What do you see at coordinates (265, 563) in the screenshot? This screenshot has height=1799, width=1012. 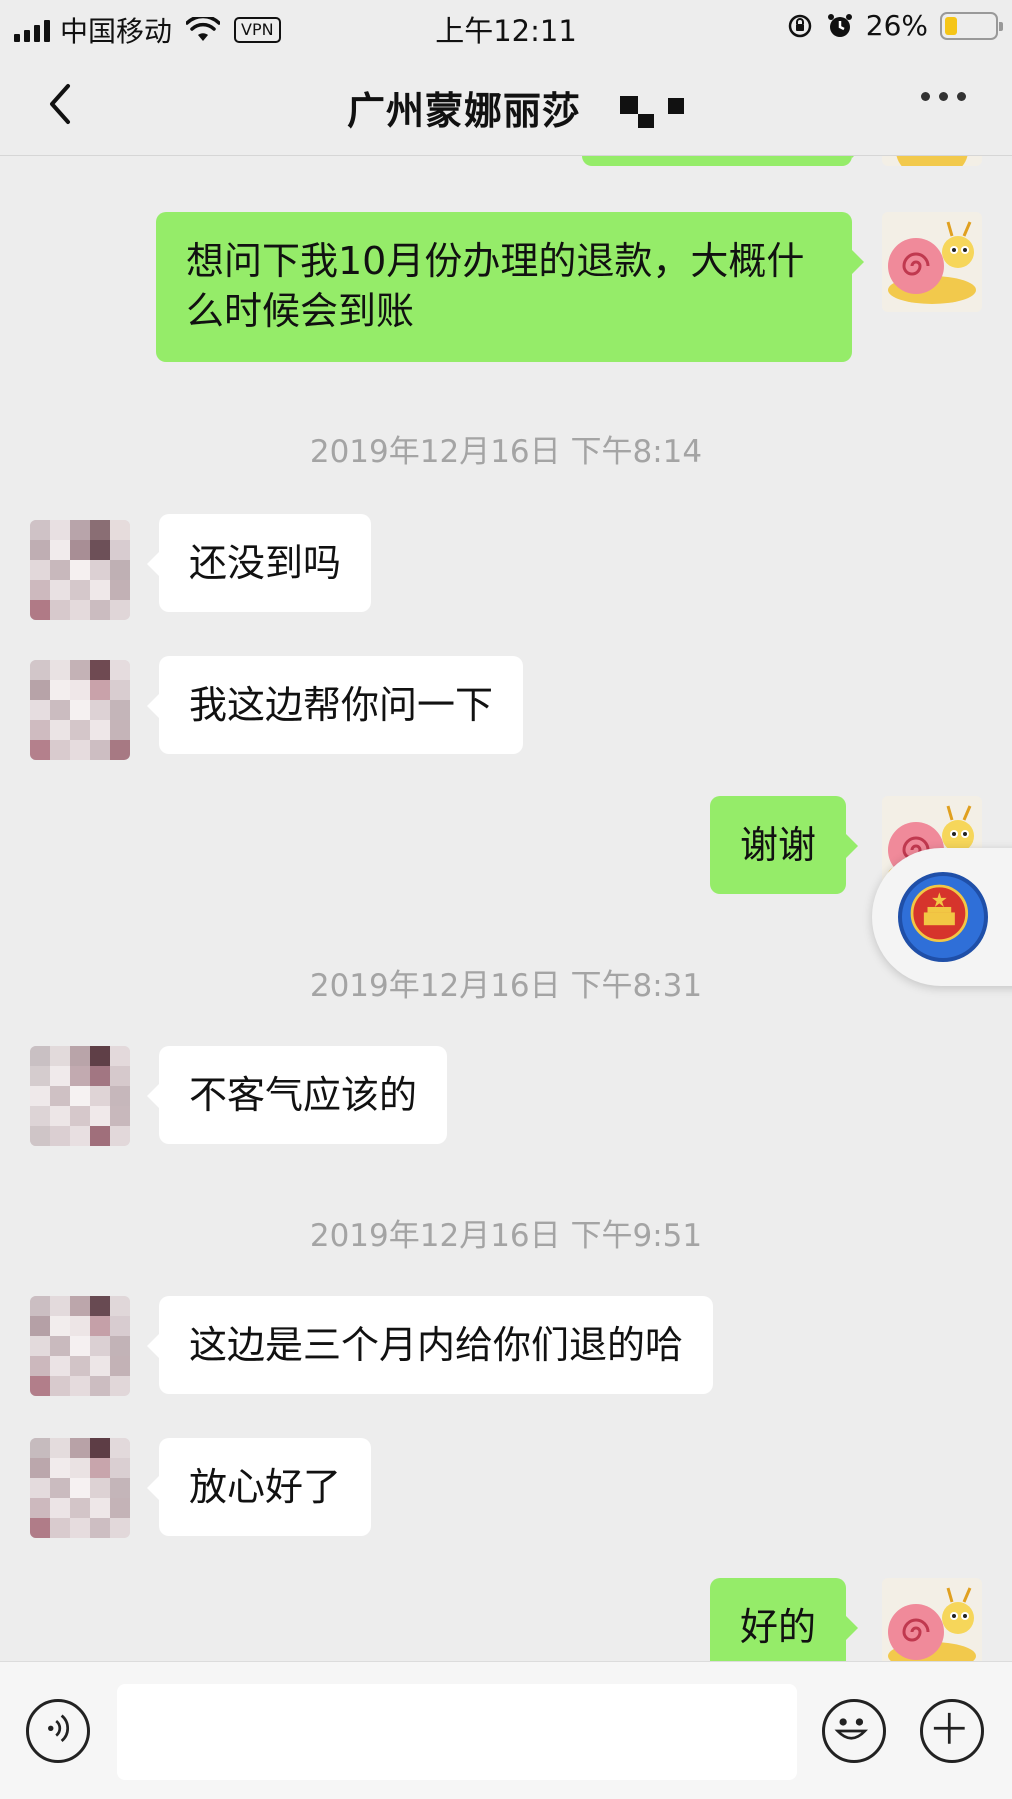 I see `message-text: 还没到吗` at bounding box center [265, 563].